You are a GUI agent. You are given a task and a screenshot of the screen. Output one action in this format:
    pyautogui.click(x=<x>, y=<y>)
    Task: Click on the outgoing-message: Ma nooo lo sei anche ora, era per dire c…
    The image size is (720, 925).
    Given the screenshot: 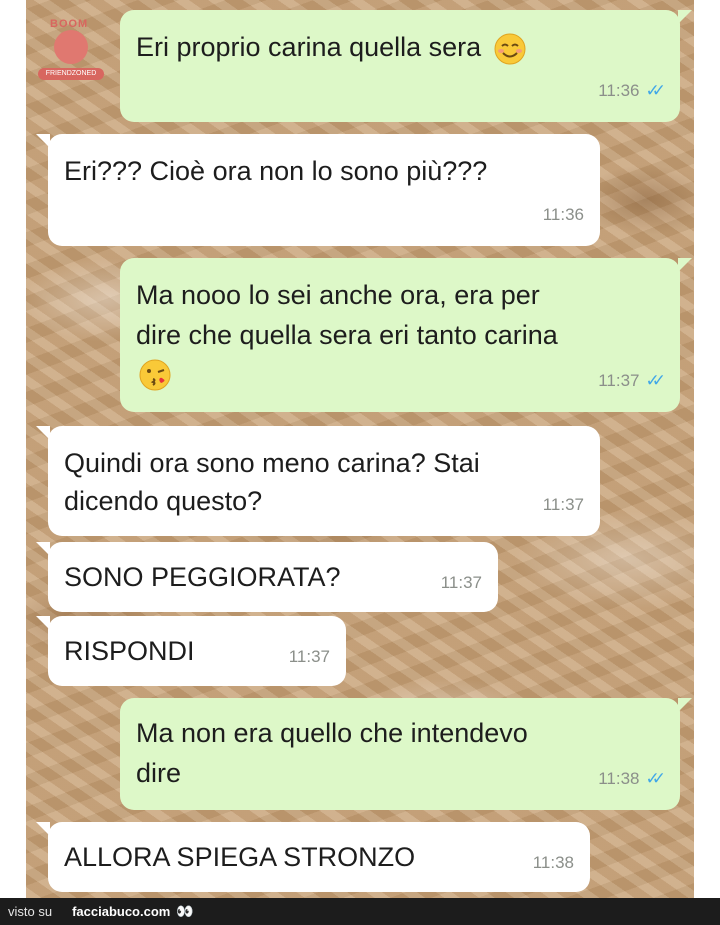 What is the action you would take?
    pyautogui.click(x=406, y=335)
    